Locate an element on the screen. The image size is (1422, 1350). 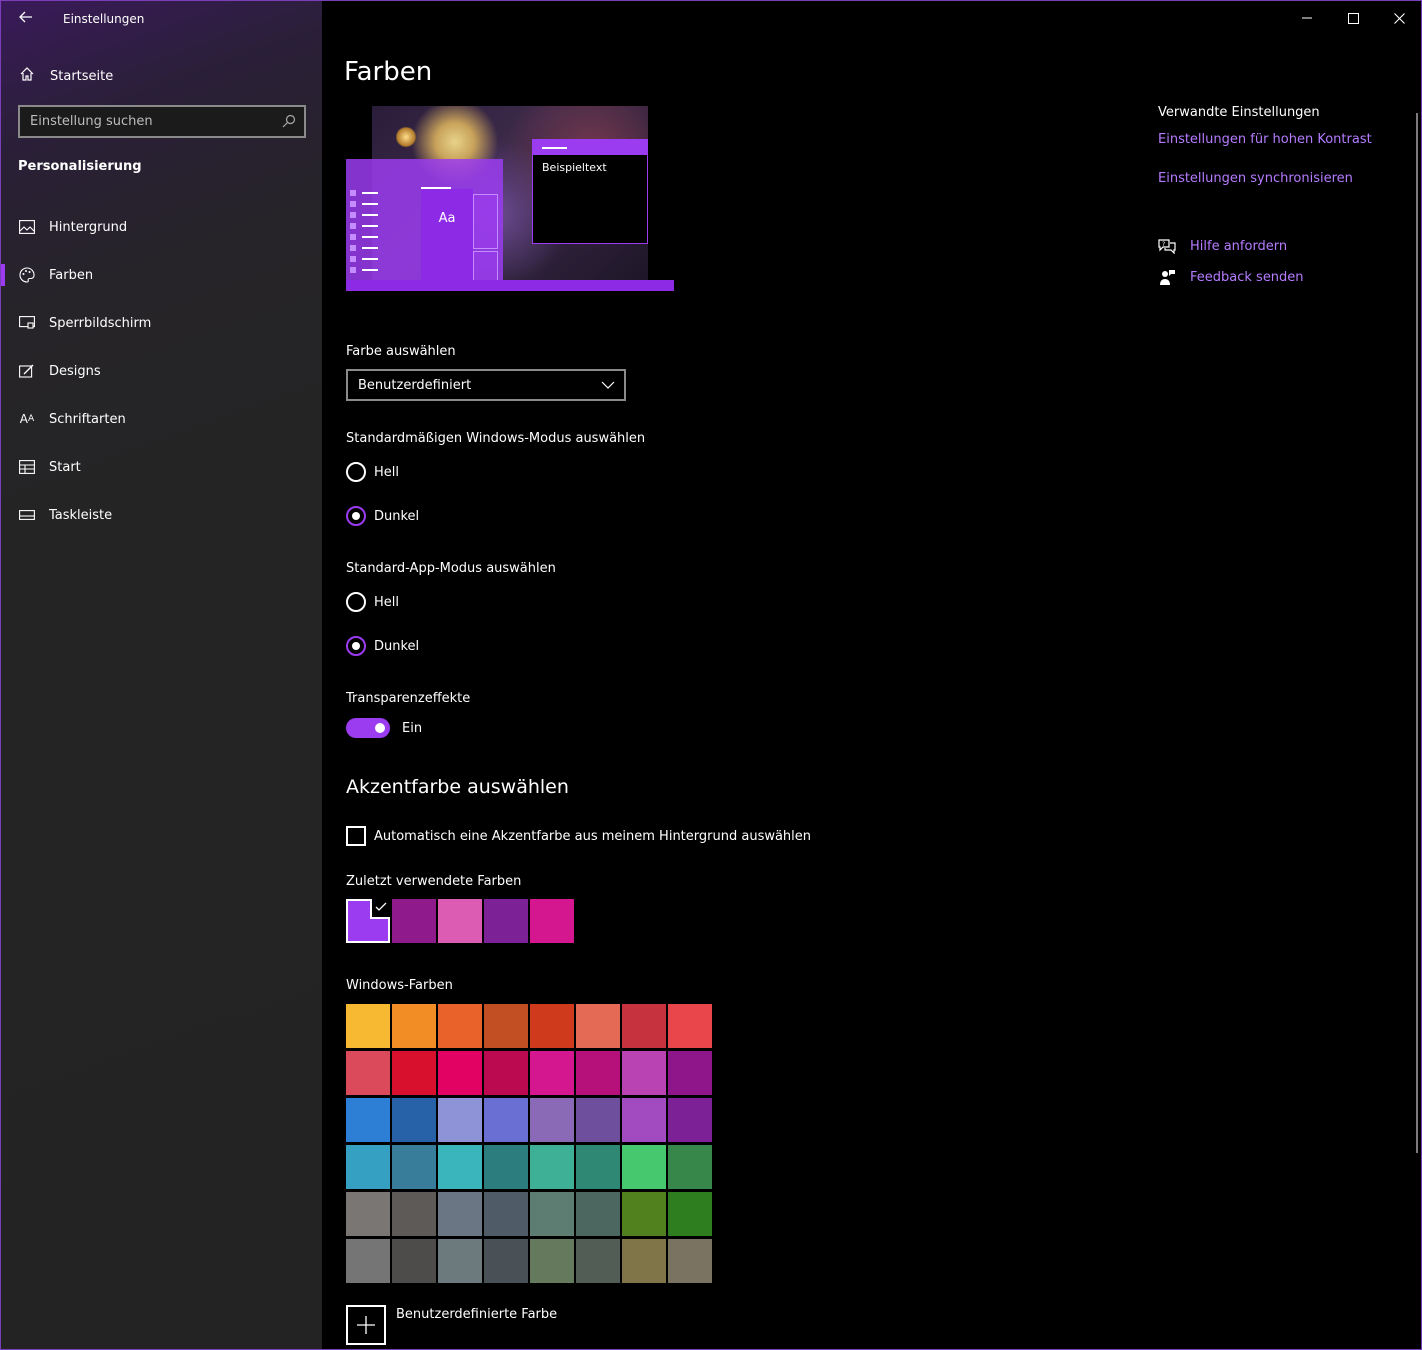
home-link: Startseite is located at coordinates (66, 76).